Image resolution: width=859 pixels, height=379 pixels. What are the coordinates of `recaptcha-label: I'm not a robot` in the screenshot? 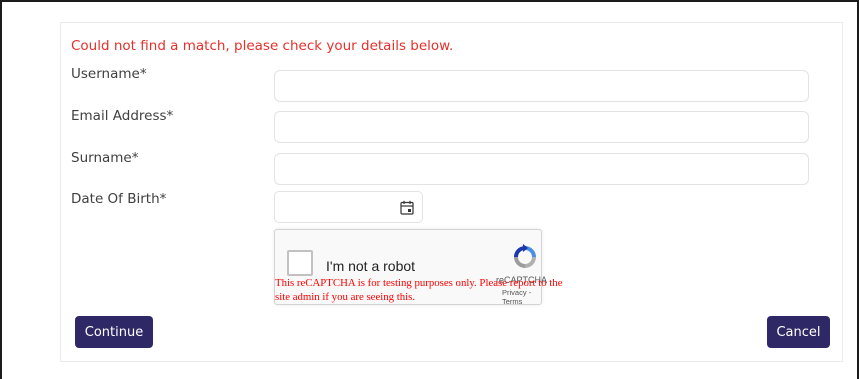 It's located at (371, 266).